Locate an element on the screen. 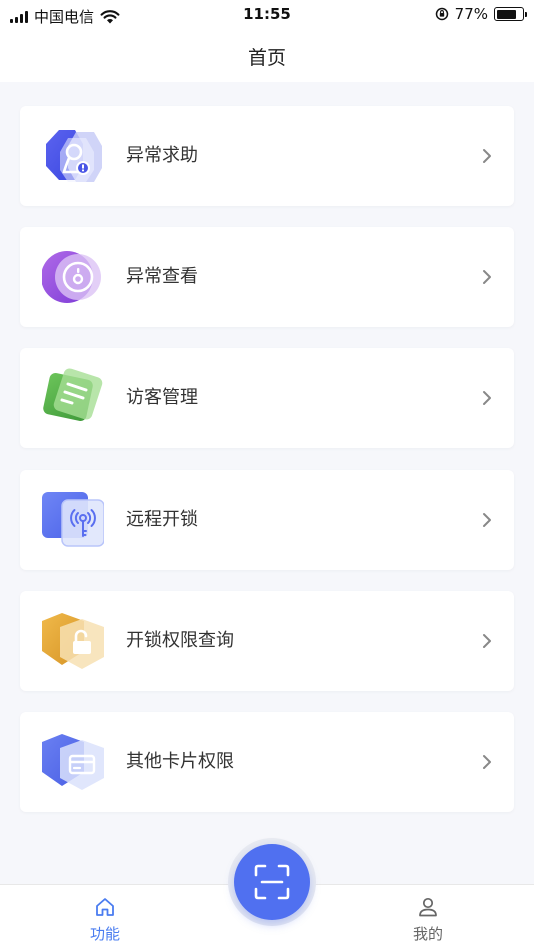  visitor-icon is located at coordinates (73, 395).